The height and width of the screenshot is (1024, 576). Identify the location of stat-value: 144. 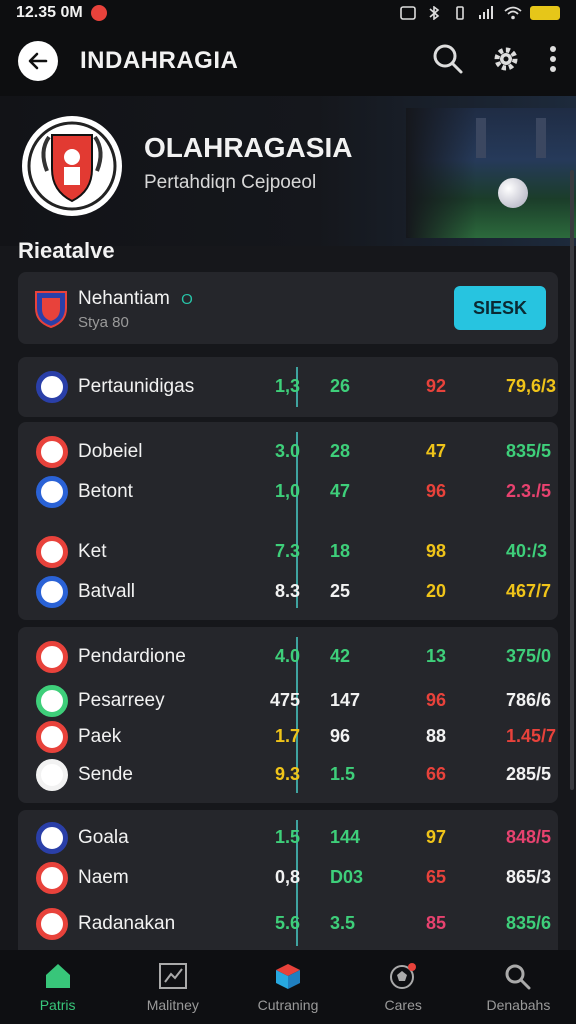
(345, 837).